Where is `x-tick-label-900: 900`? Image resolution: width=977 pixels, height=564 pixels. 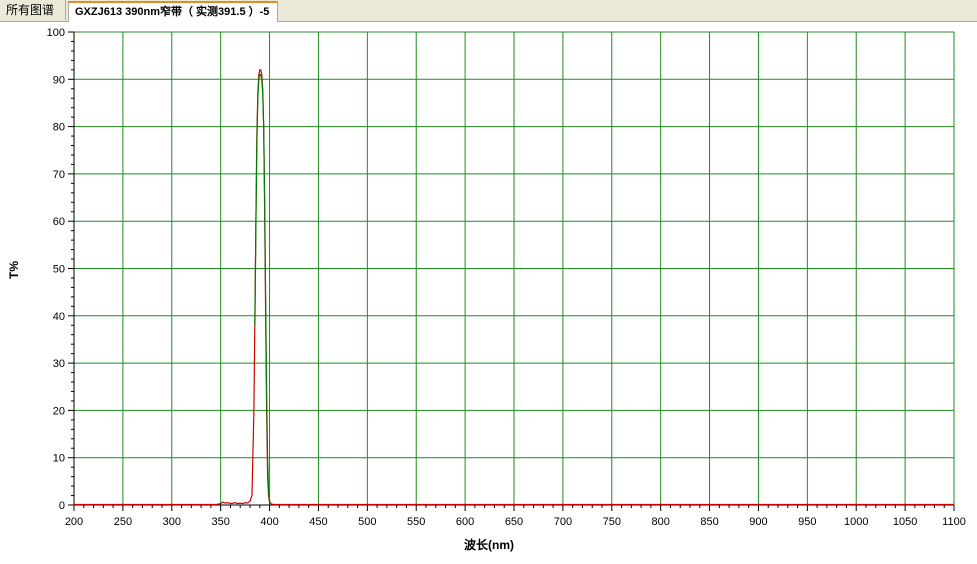
x-tick-label-900: 900 is located at coordinates (758, 522).